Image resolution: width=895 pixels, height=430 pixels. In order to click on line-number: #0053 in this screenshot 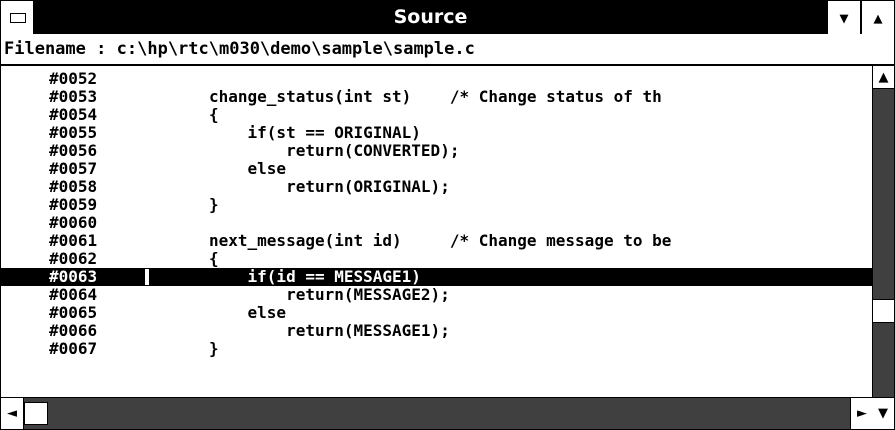, I will do `click(73, 96)`.